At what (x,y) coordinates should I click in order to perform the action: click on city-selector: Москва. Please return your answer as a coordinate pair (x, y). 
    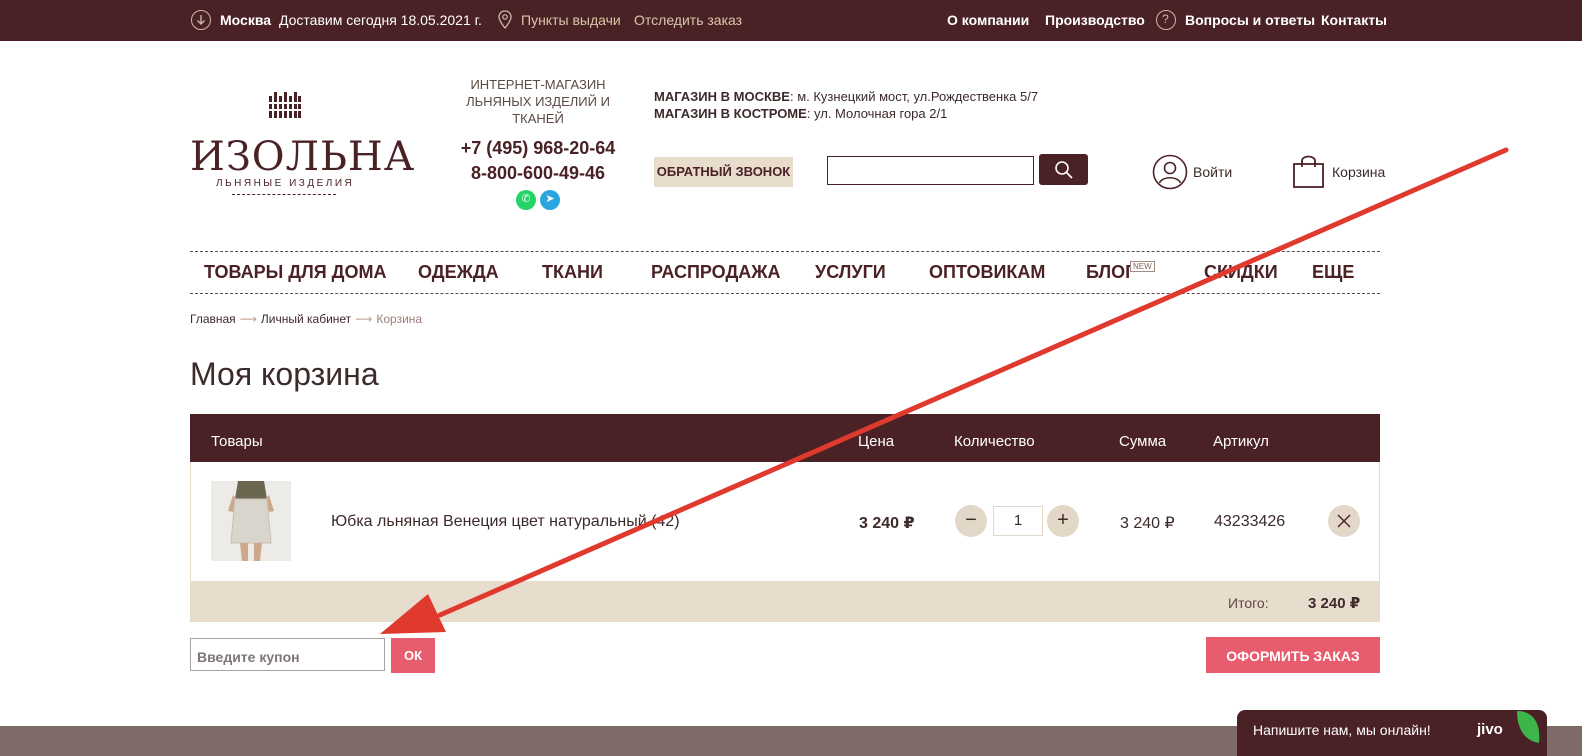
    Looking at the image, I should click on (245, 20).